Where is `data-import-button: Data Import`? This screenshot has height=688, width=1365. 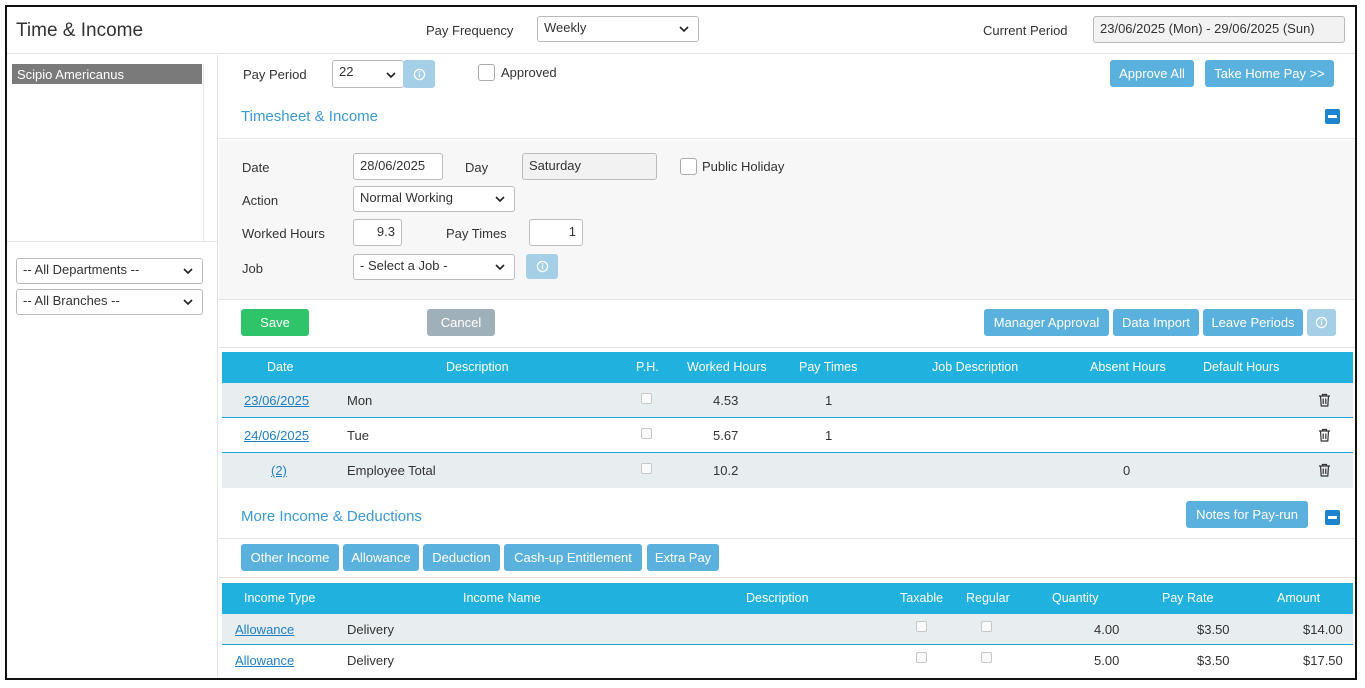
data-import-button: Data Import is located at coordinates (1156, 322).